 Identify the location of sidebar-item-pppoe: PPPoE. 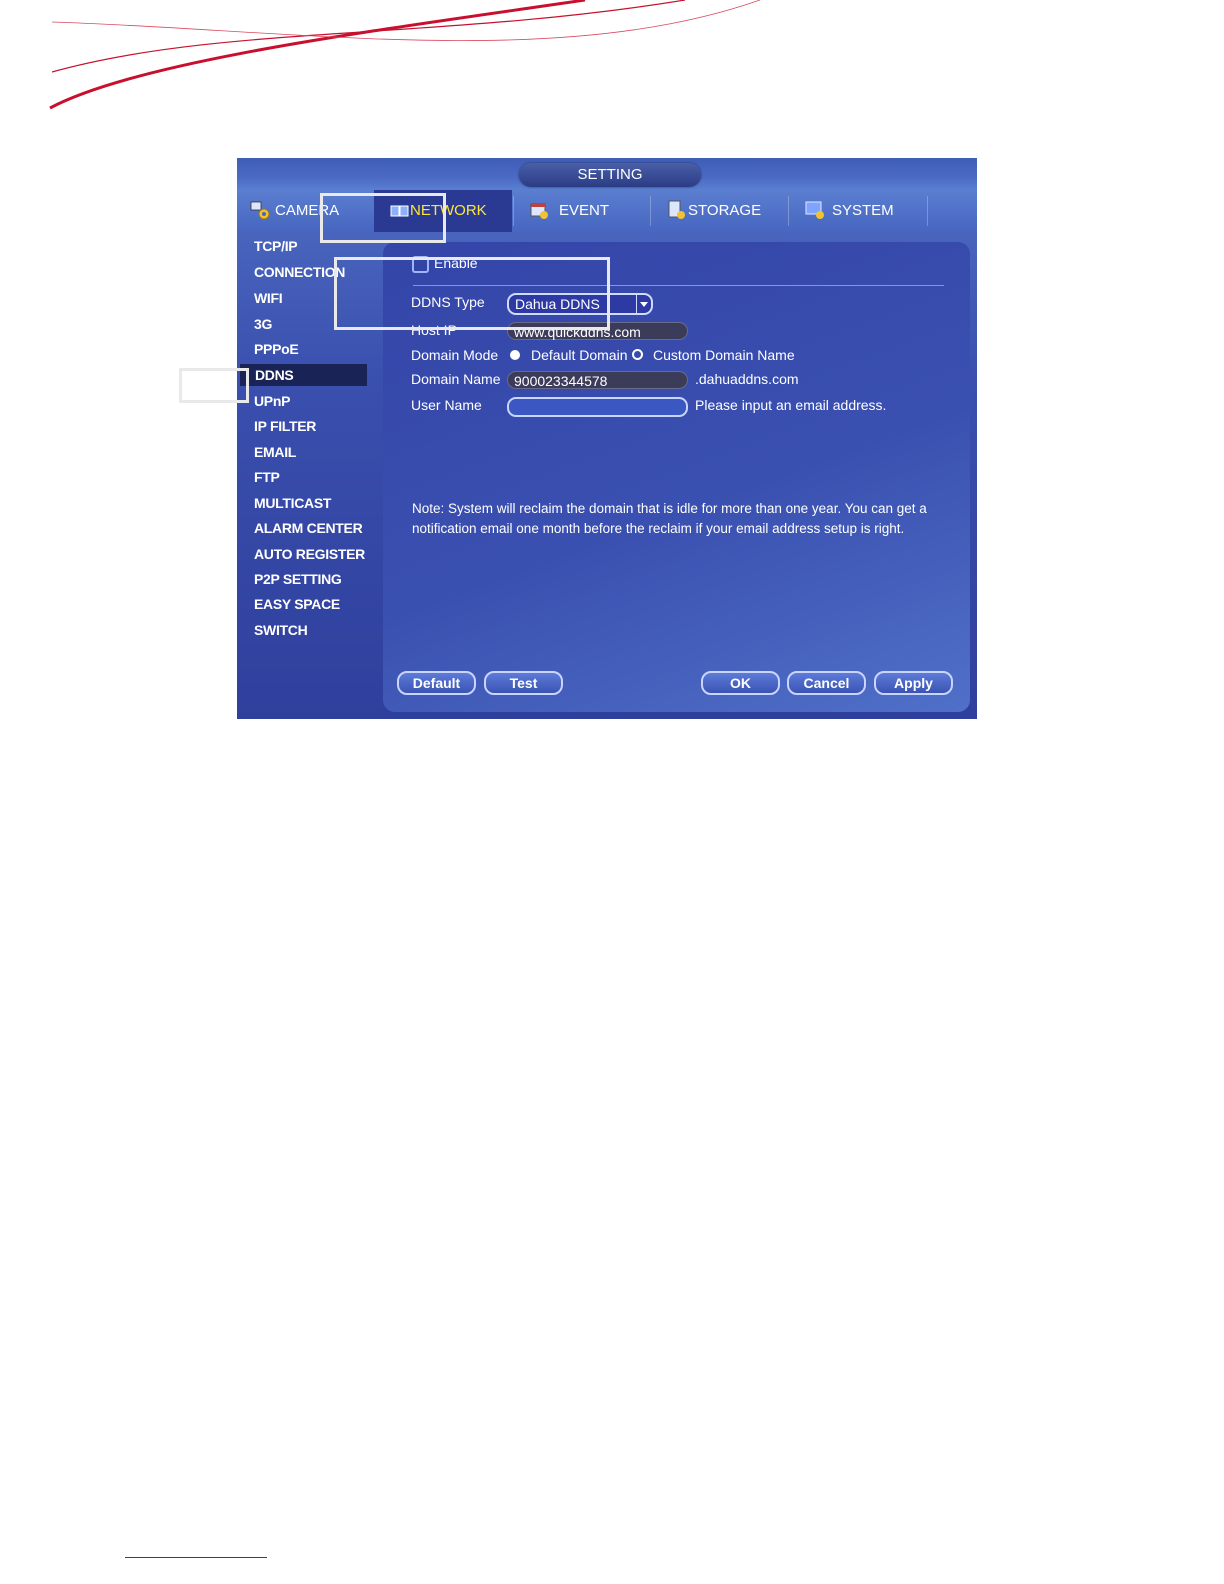
(318, 349).